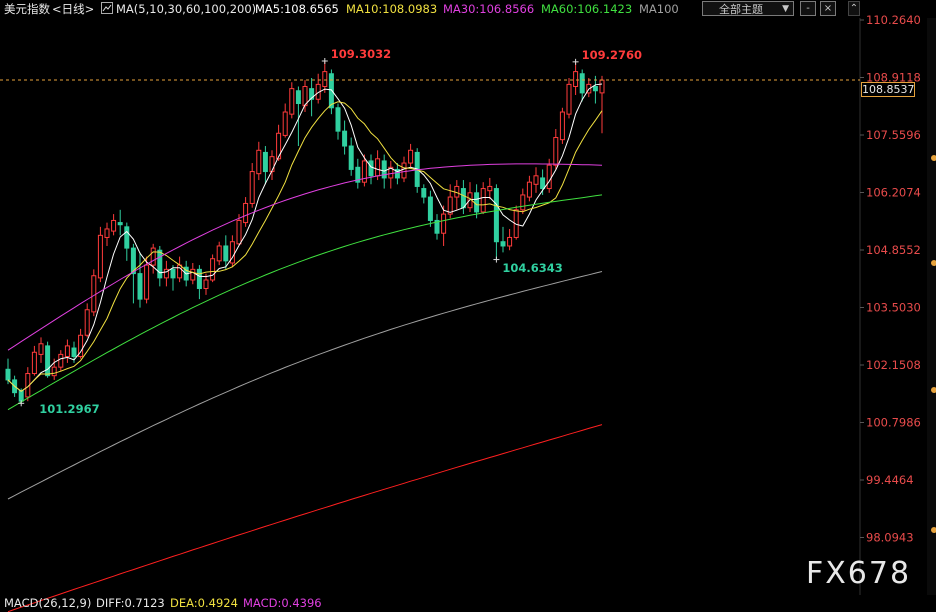 This screenshot has height=612, width=936. What do you see at coordinates (893, 423) in the screenshot?
I see `price-tick-label: 100.7986` at bounding box center [893, 423].